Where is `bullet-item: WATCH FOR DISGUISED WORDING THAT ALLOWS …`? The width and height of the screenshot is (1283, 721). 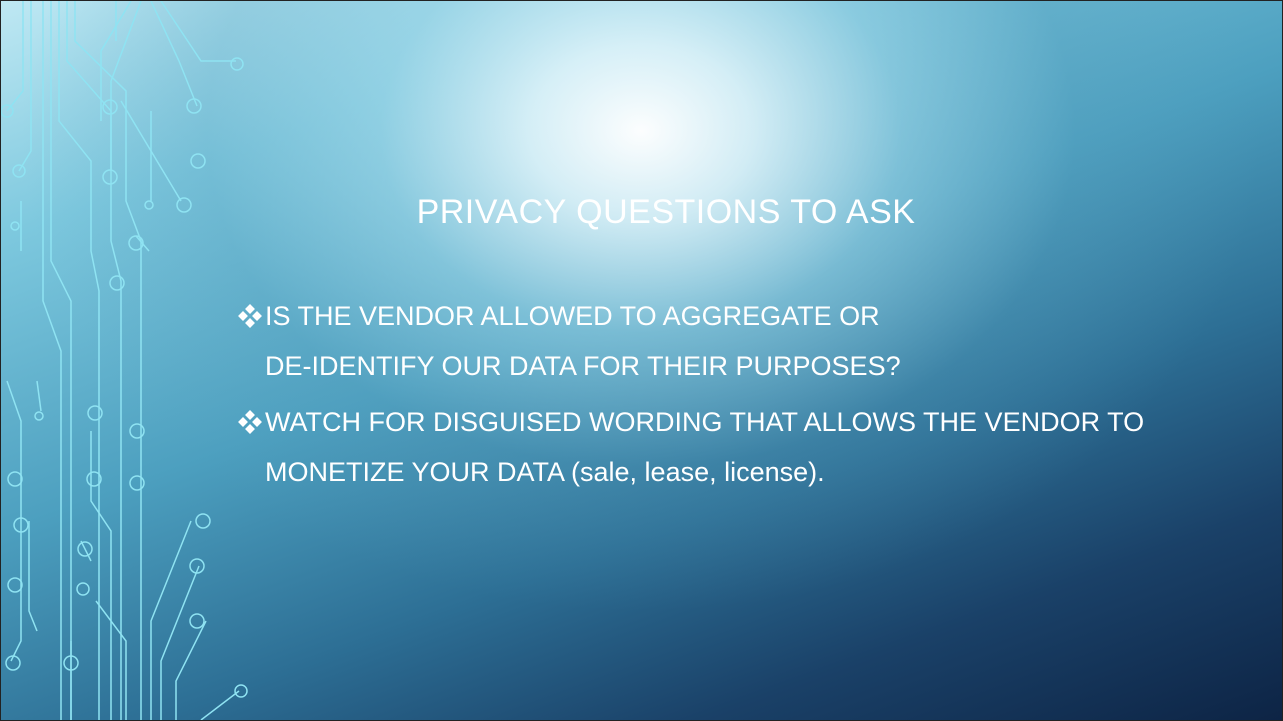
bullet-item: WATCH FOR DISGUISED WORDING THAT ALLOWS … is located at coordinates (753, 447).